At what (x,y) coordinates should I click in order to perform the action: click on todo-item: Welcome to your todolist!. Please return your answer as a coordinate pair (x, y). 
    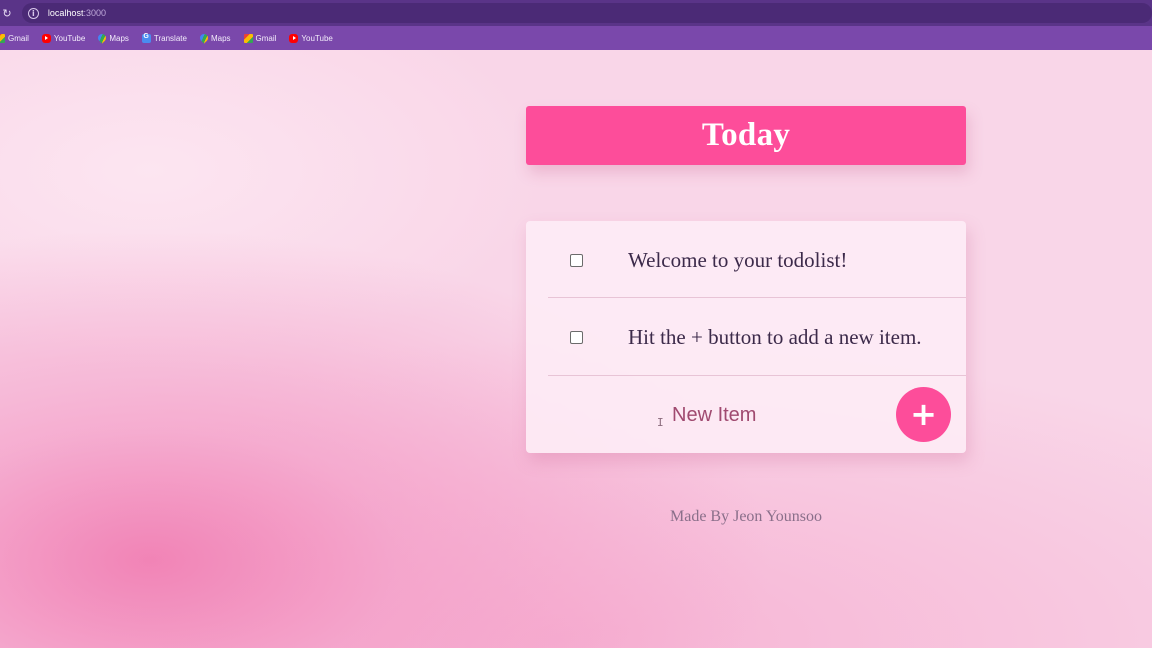
    Looking at the image, I should click on (746, 260).